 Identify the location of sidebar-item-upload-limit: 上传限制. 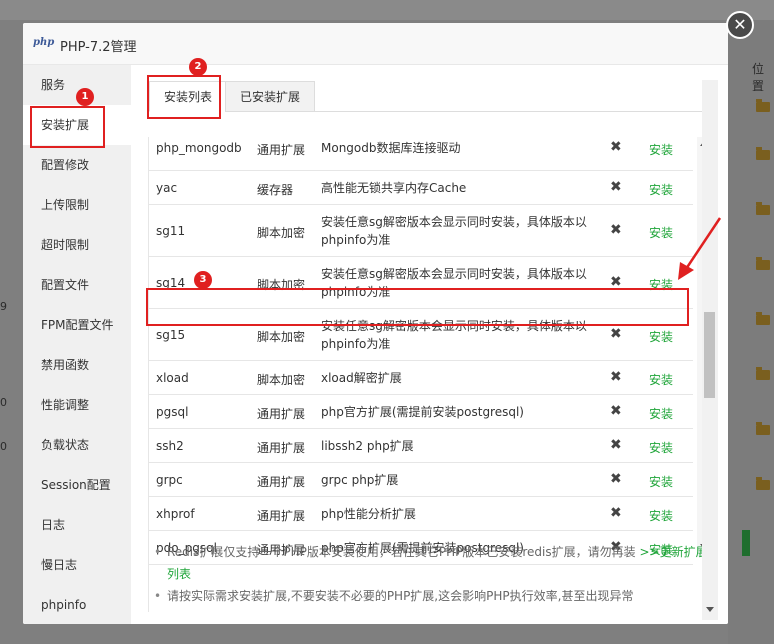
(77, 205).